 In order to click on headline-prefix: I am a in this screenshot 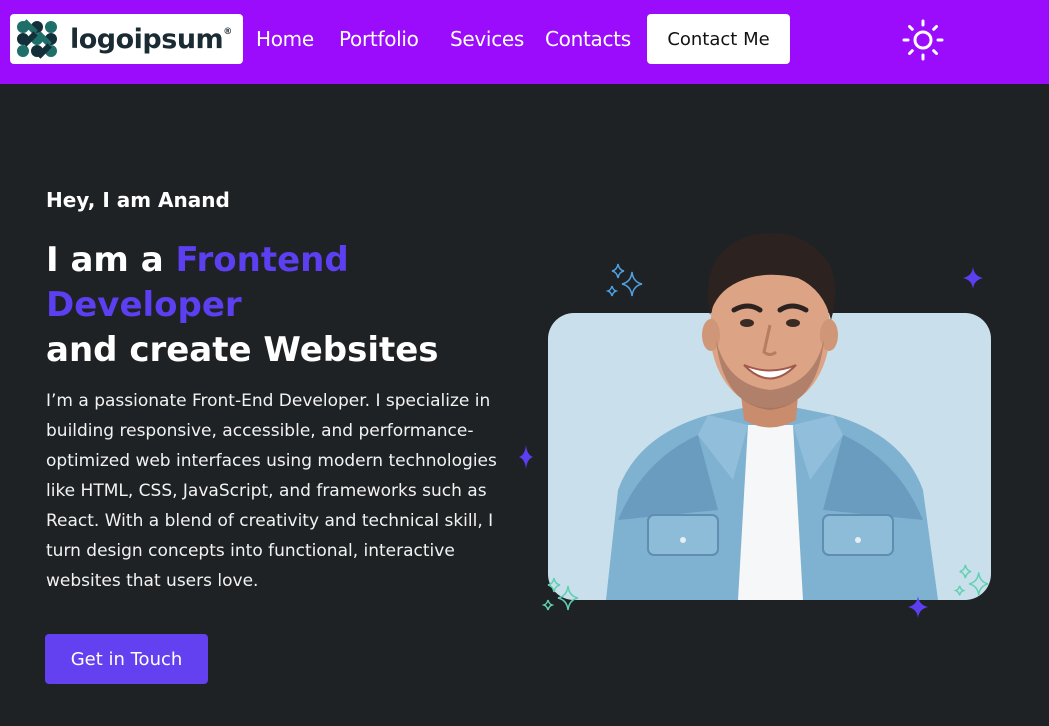, I will do `click(111, 260)`.